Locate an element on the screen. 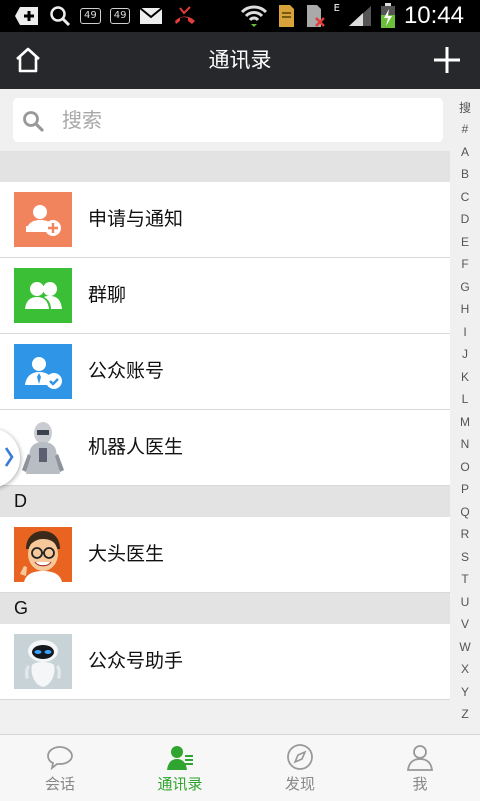 Image resolution: width=480 pixels, height=801 pixels. signal-icon is located at coordinates (360, 16).